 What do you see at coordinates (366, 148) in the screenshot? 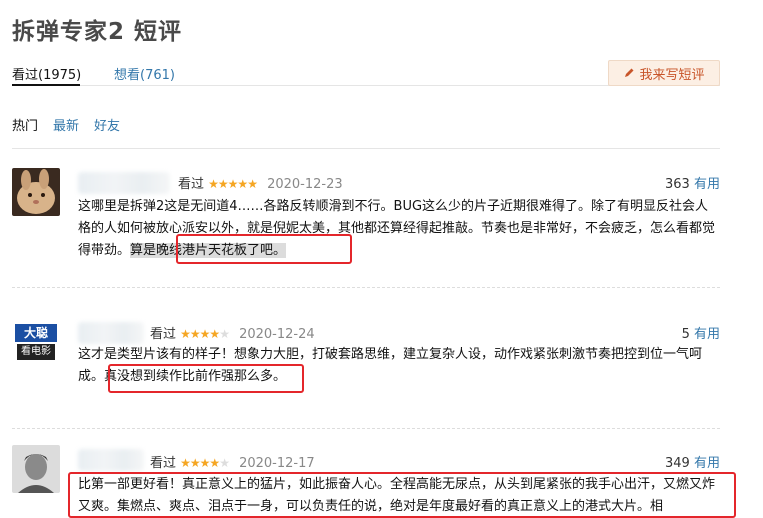
I see `filter-divider` at bounding box center [366, 148].